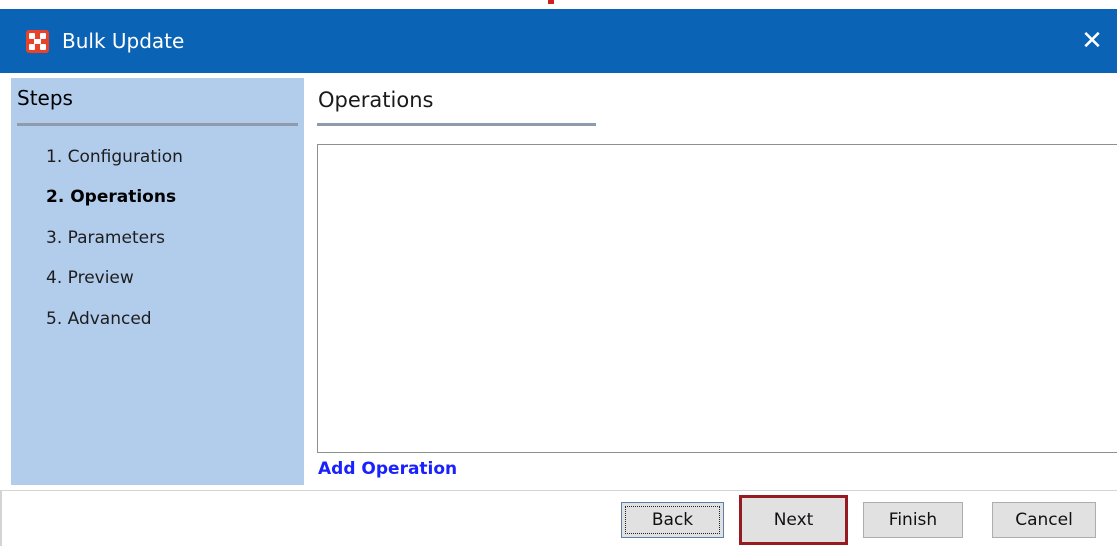 Image resolution: width=1117 pixels, height=546 pixels. I want to click on window-title: Bulk Update, so click(123, 41).